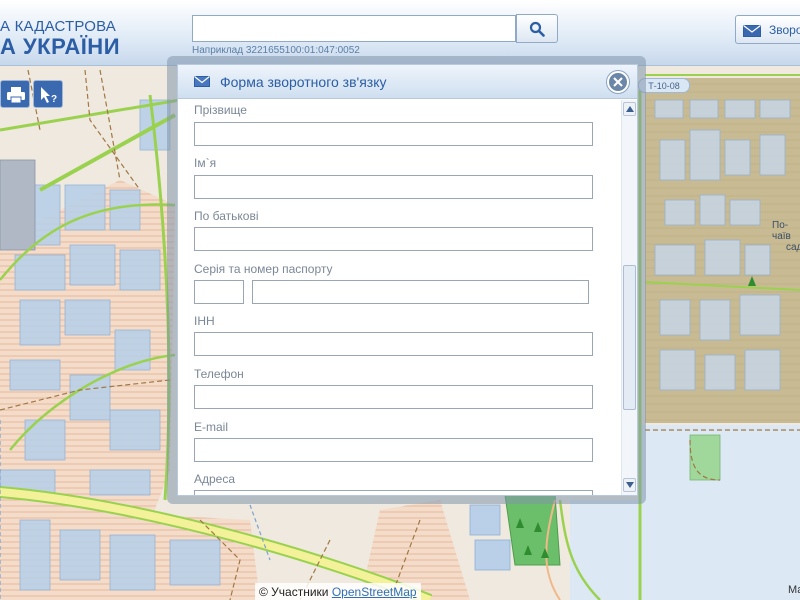 The image size is (800, 600). What do you see at coordinates (393, 187) in the screenshot?
I see `name-input` at bounding box center [393, 187].